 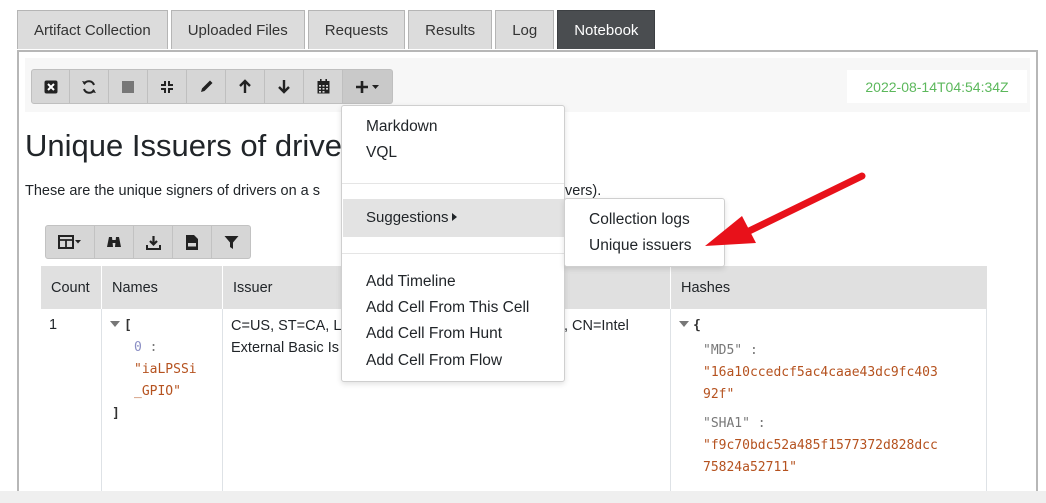 I want to click on download-button, so click(x=153, y=242).